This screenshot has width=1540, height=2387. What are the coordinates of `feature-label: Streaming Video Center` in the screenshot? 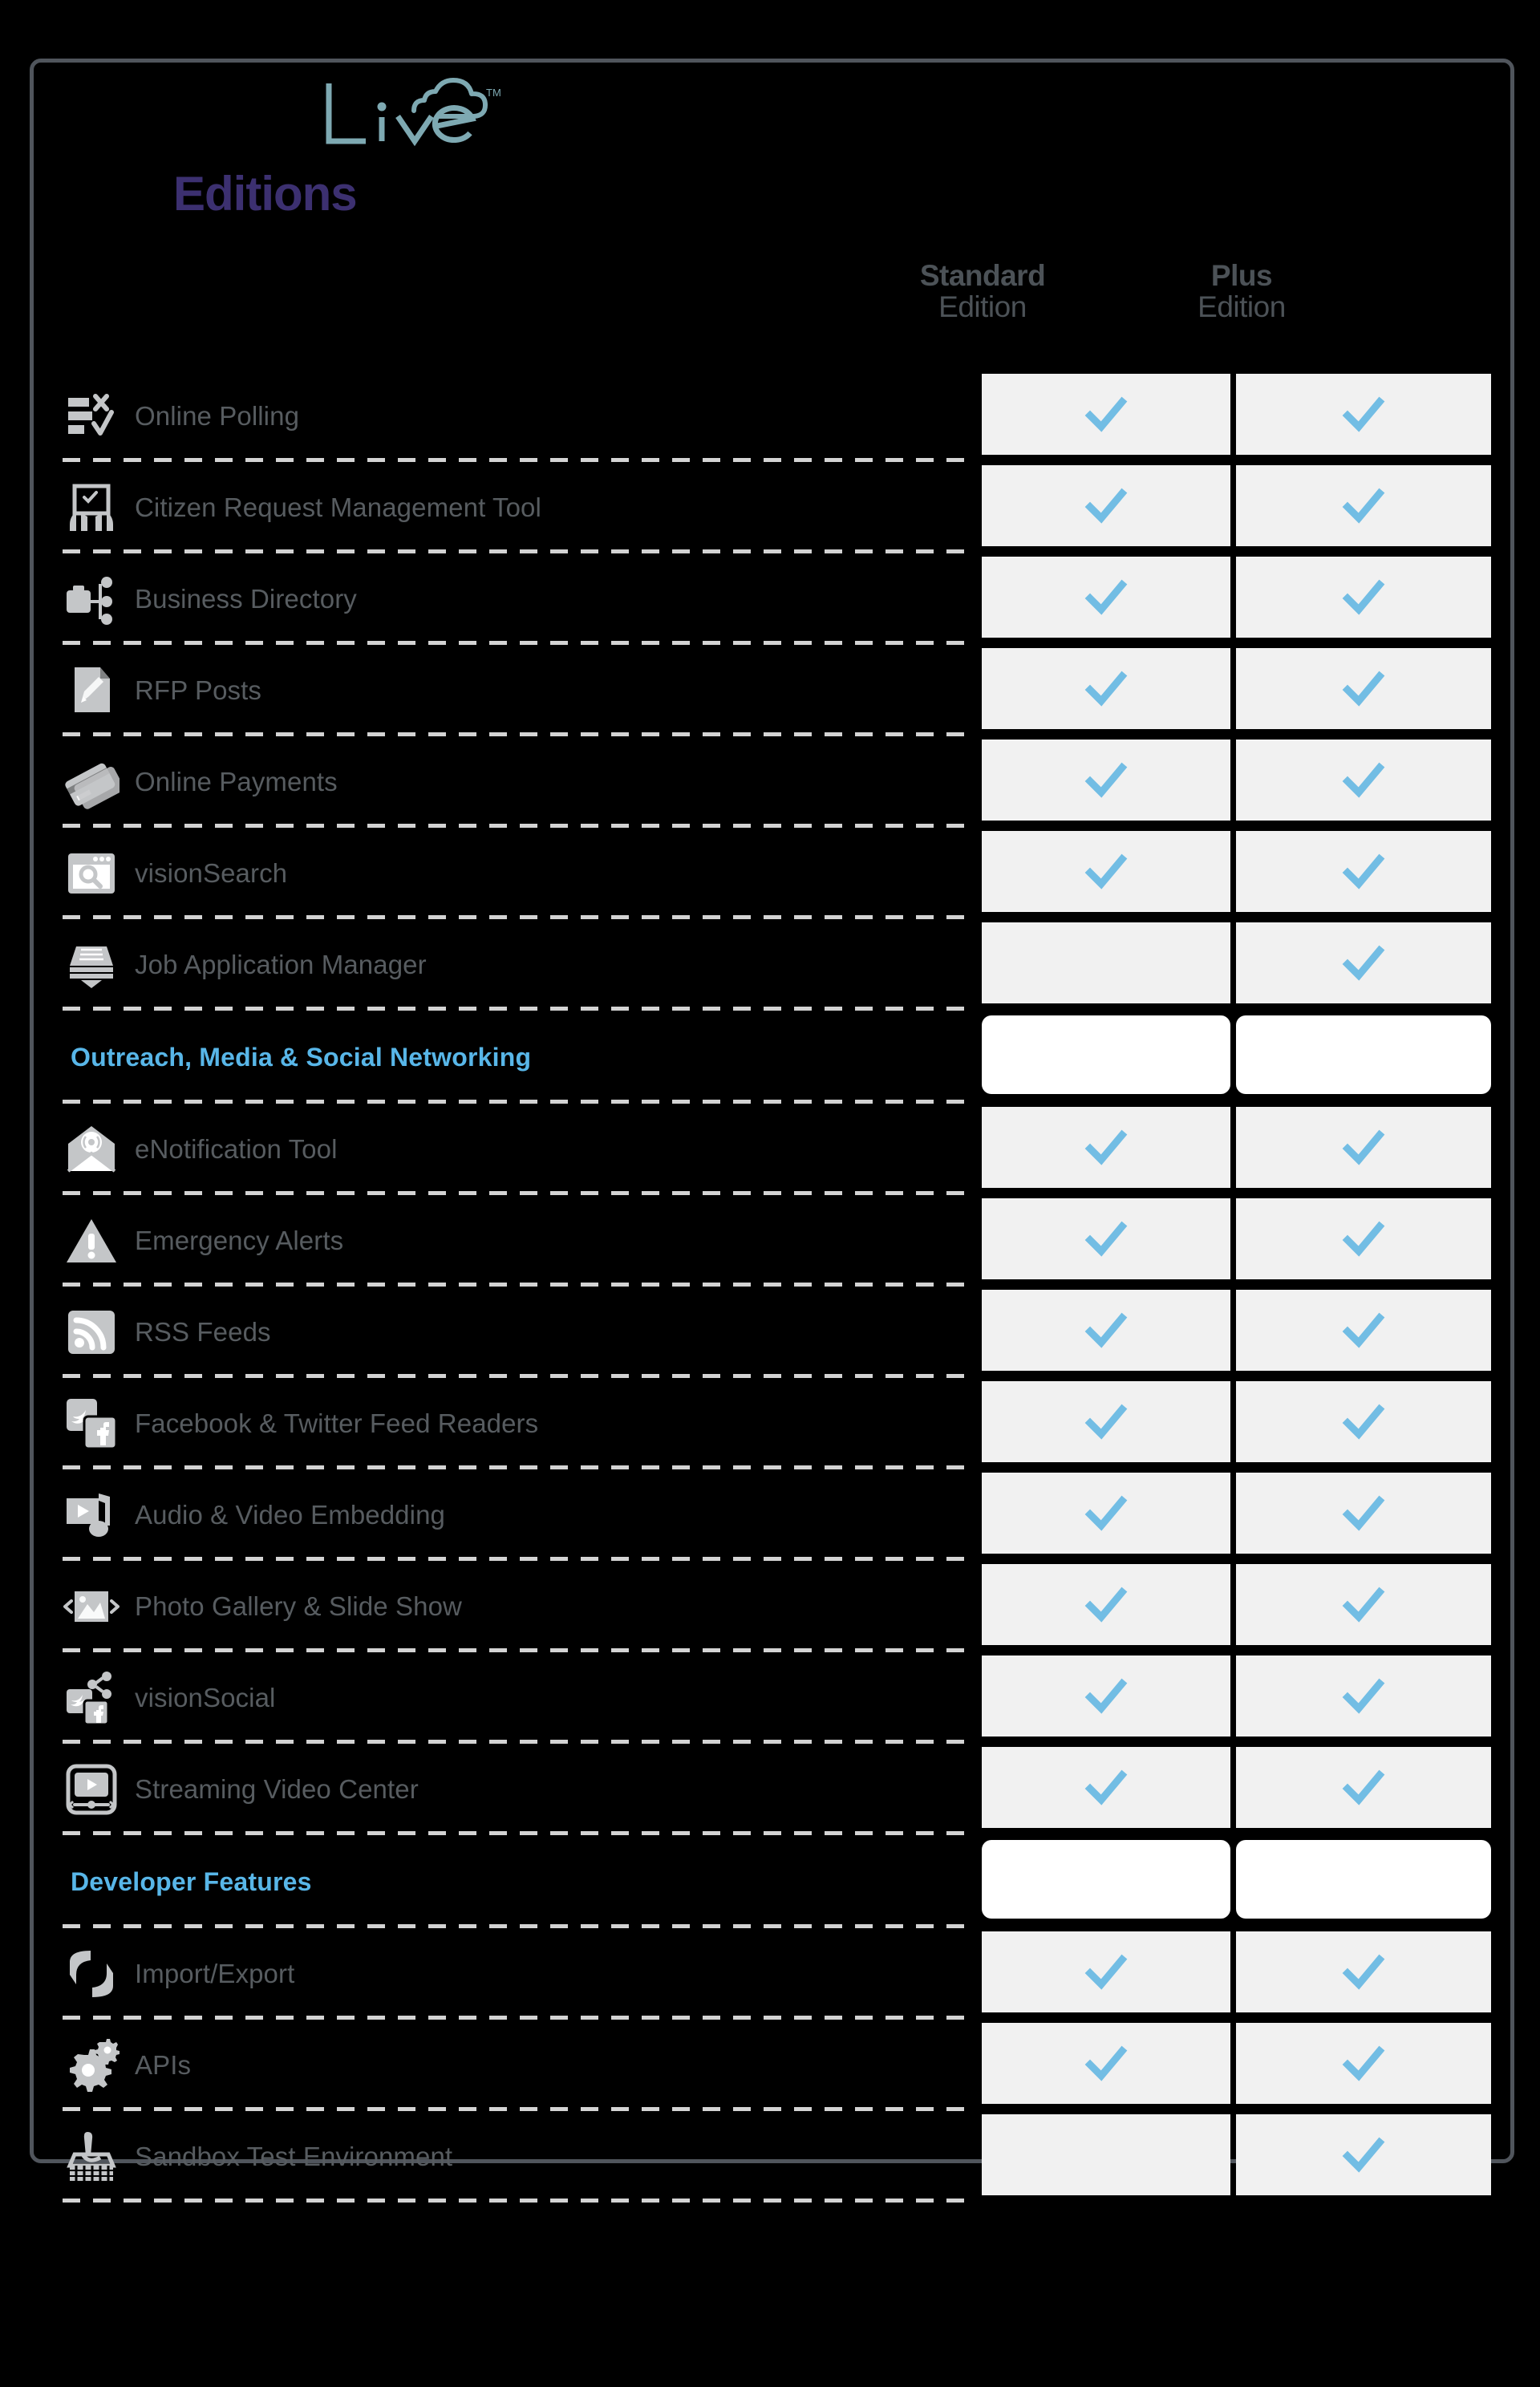 It's located at (277, 1789).